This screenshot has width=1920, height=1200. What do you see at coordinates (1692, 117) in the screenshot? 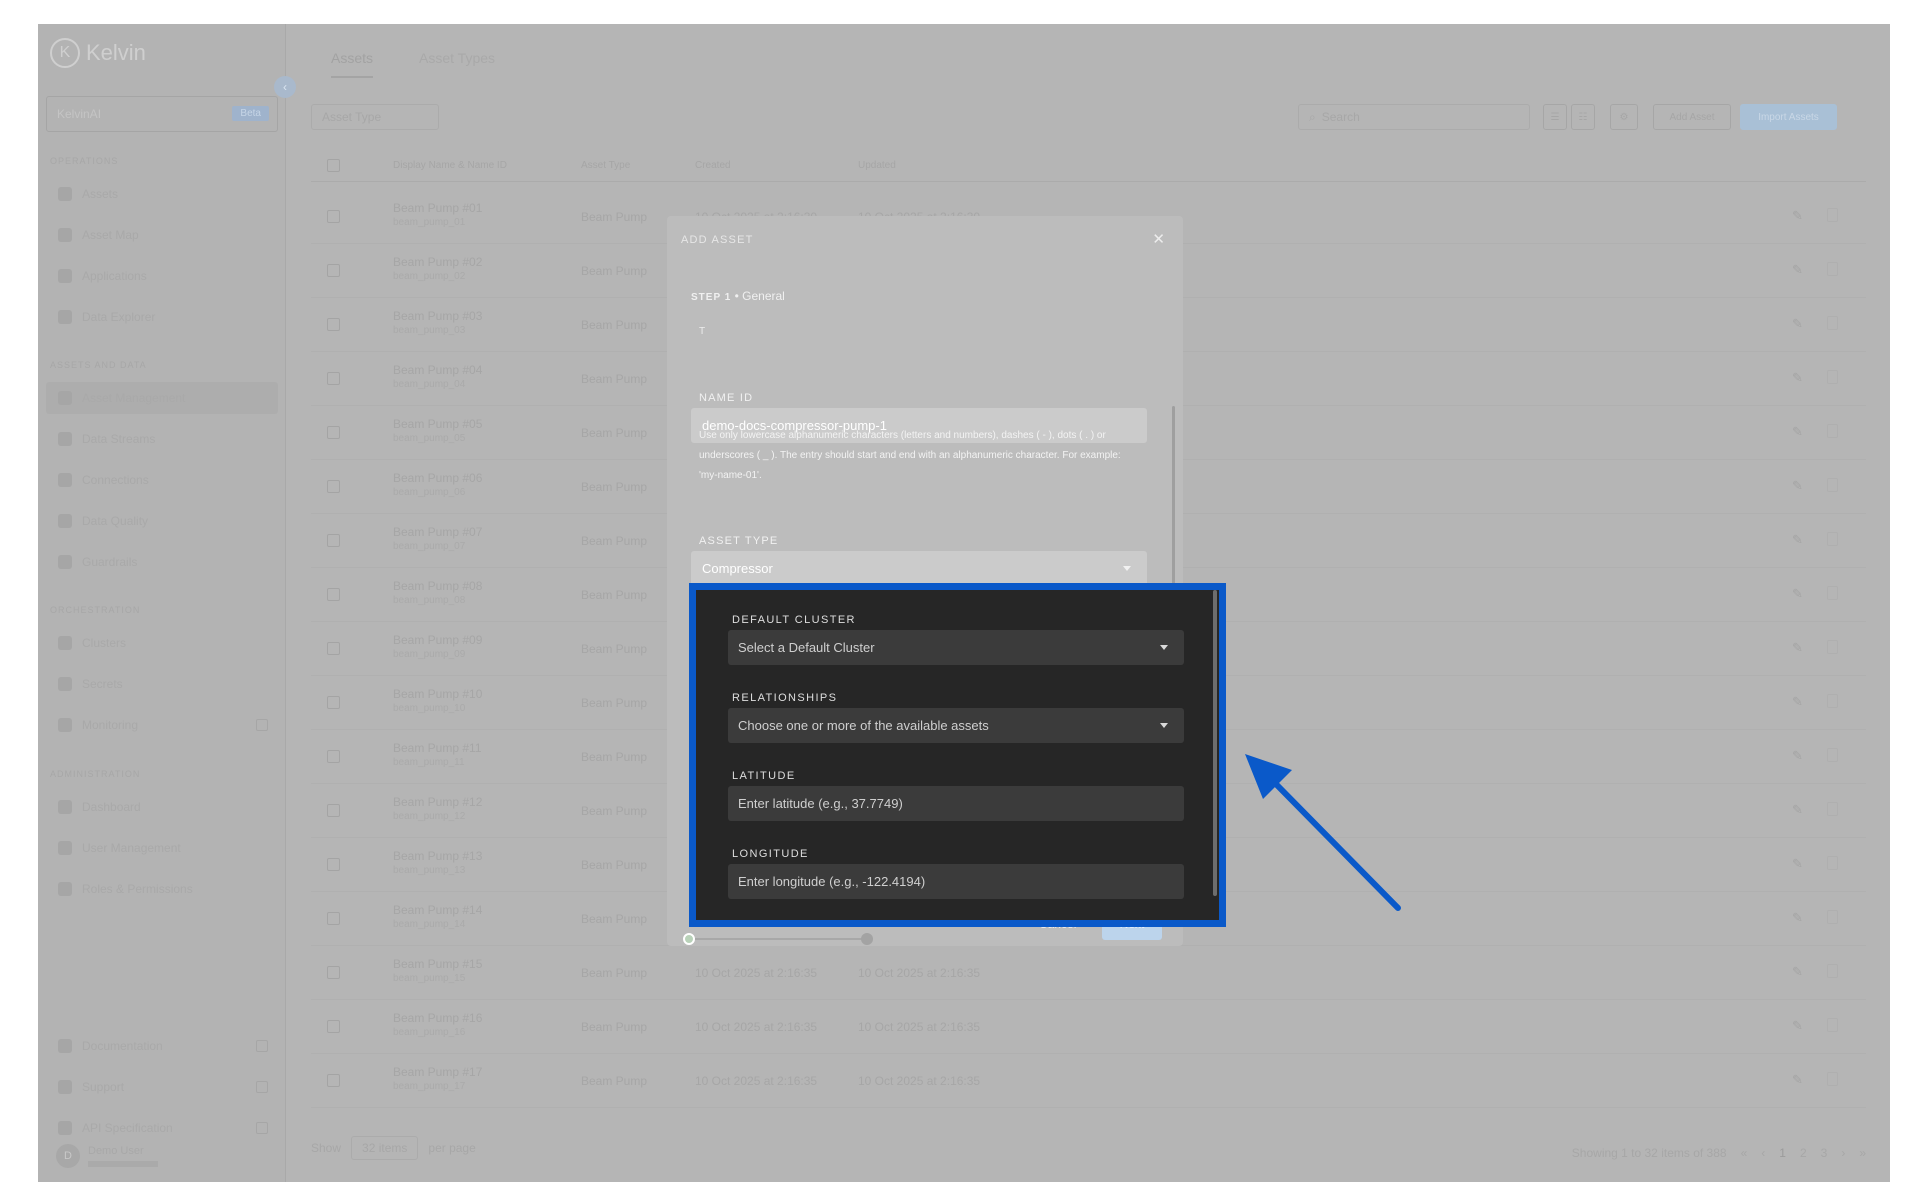
I see `add-asset-button: Add Asset` at bounding box center [1692, 117].